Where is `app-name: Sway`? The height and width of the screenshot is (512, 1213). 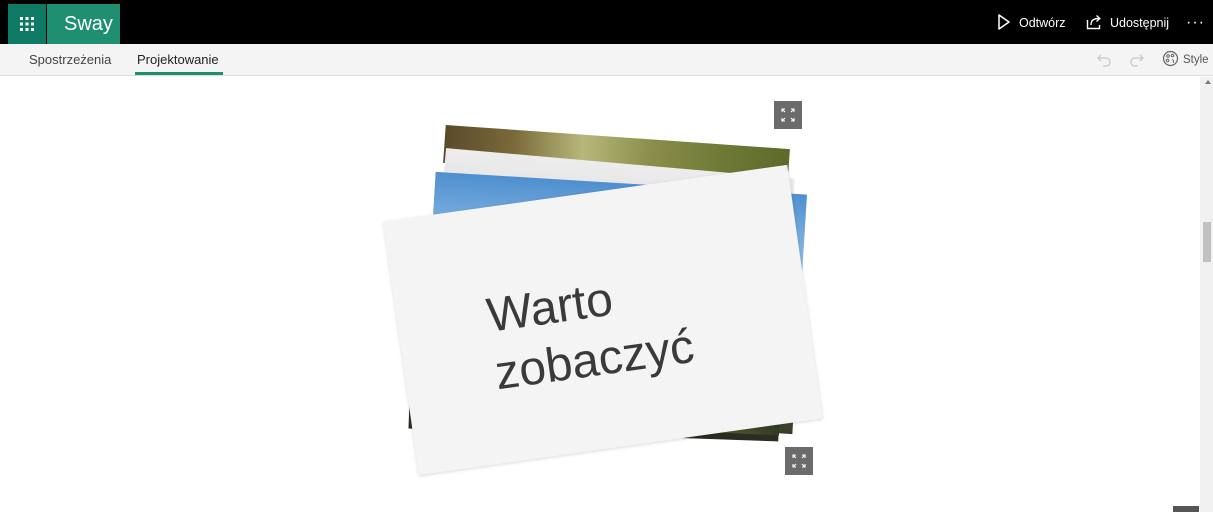
app-name: Sway is located at coordinates (83, 24).